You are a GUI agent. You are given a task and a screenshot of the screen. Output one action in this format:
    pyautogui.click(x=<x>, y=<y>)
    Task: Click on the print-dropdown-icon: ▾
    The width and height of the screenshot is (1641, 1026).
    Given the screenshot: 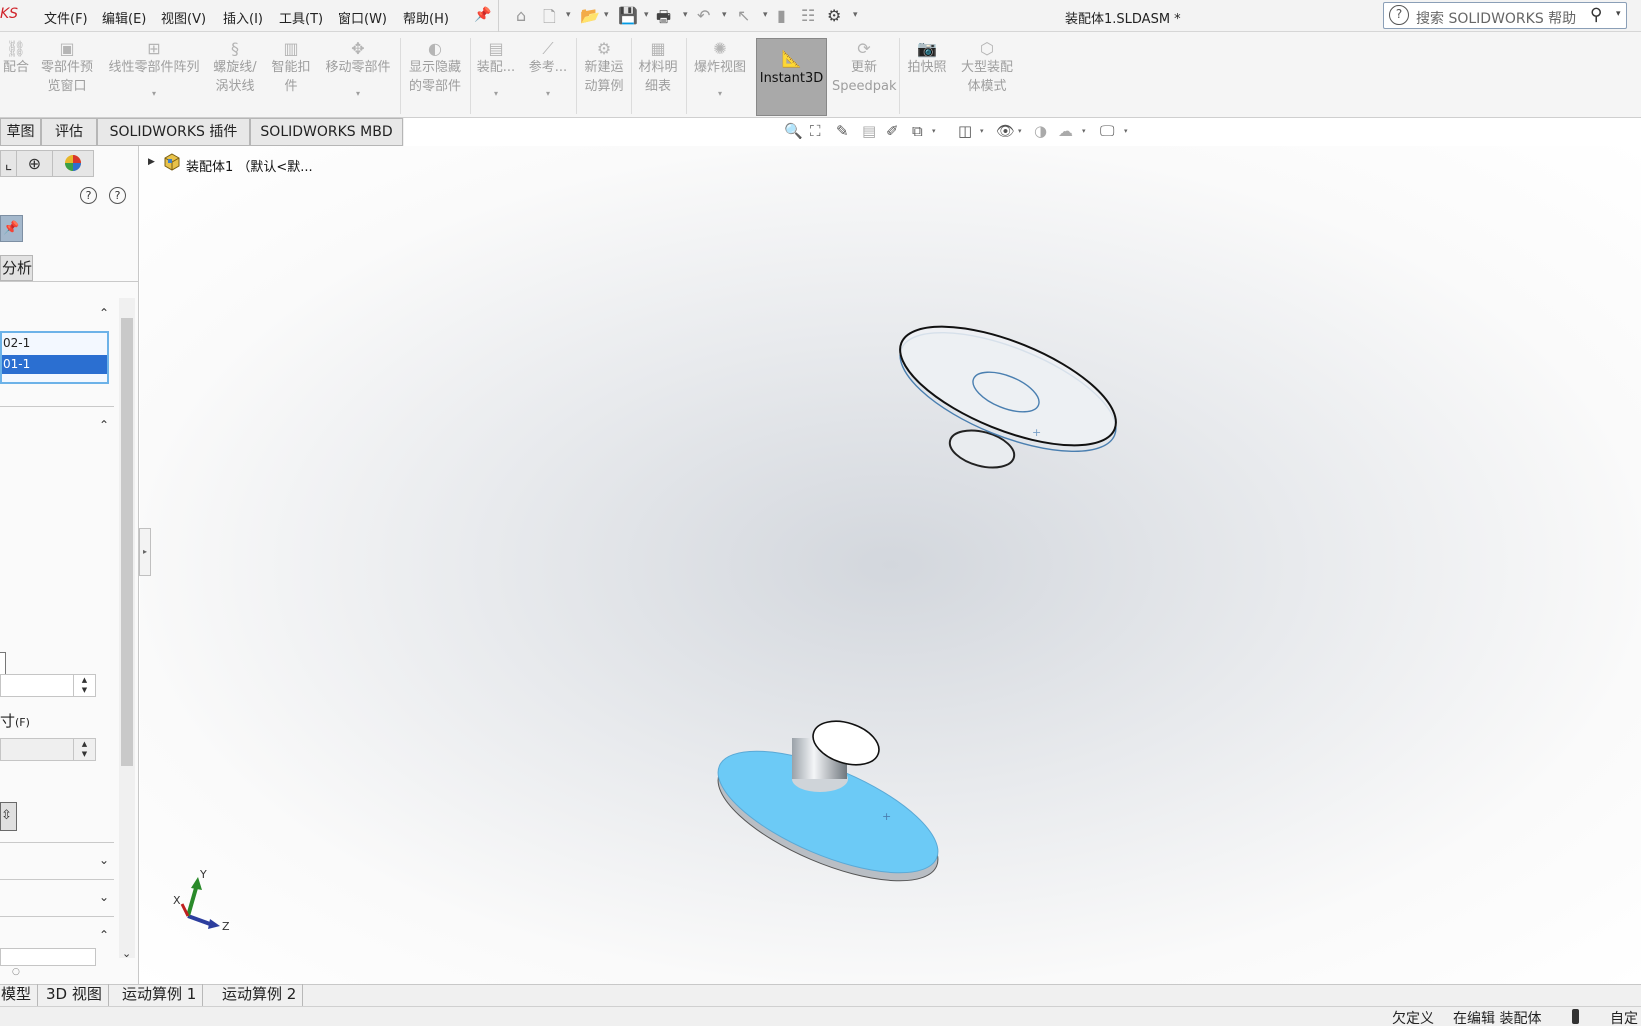 What is the action you would take?
    pyautogui.click(x=685, y=15)
    